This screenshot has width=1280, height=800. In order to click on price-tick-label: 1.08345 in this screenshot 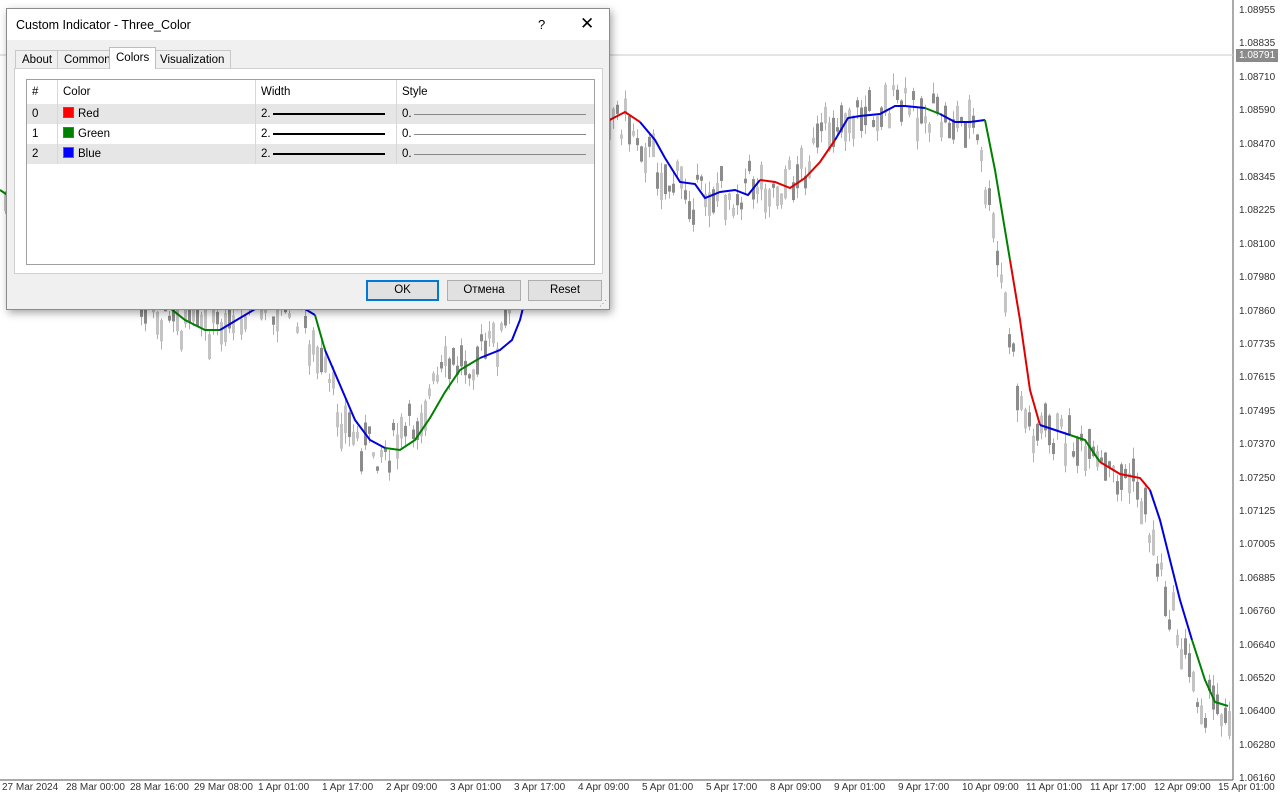, I will do `click(1257, 177)`.